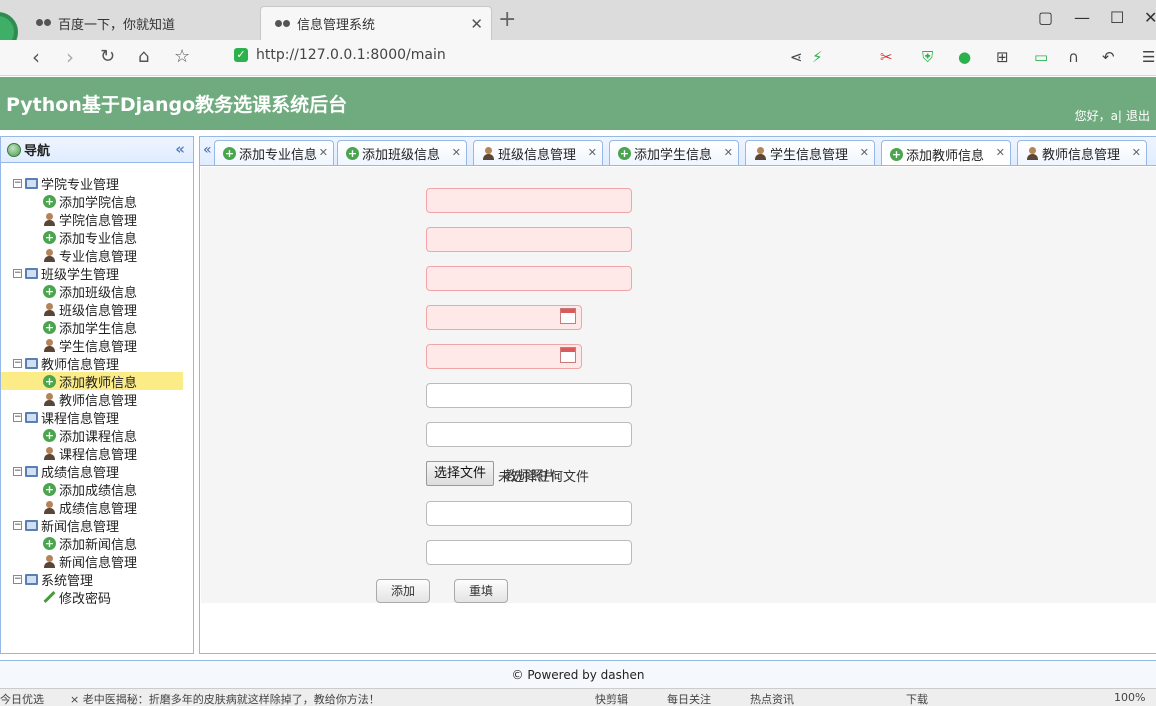 This screenshot has height=706, width=1156. What do you see at coordinates (117, 25) in the screenshot?
I see `browser-tab-title: 百度一下，你就知道` at bounding box center [117, 25].